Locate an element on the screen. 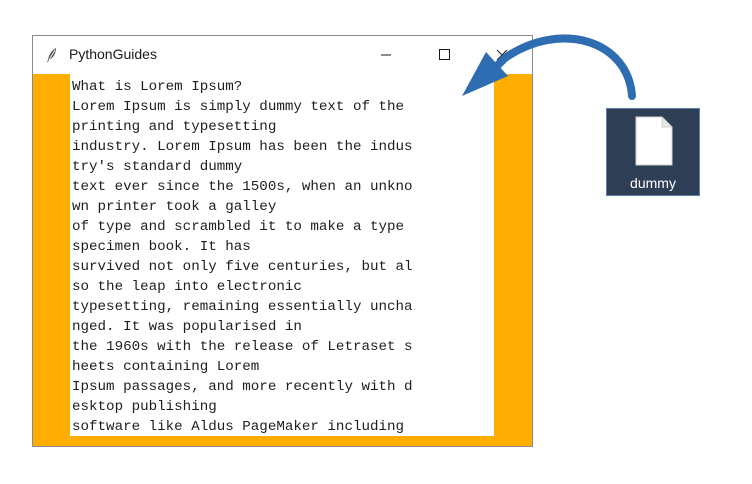  text-line: of type and scrambled it to make a type is located at coordinates (238, 227).